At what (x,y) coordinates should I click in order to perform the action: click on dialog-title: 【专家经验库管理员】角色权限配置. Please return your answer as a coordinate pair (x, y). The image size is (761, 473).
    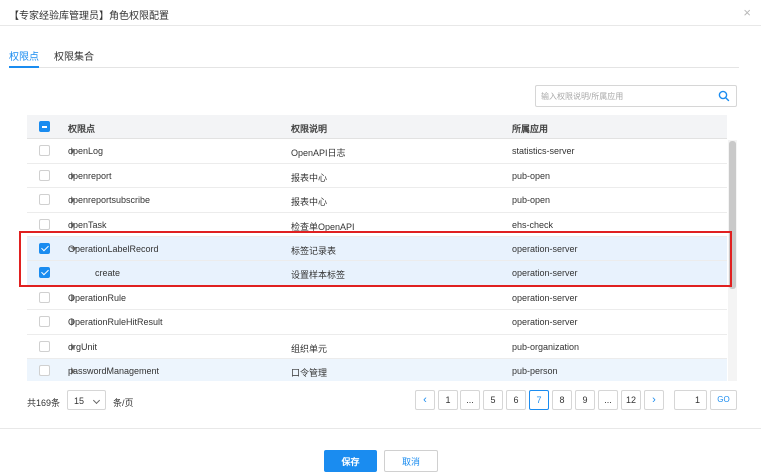
    Looking at the image, I should click on (89, 16).